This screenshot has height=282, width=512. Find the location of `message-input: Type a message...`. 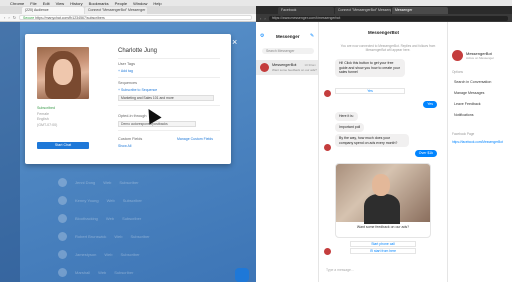

message-input: Type a message... is located at coordinates (383, 270).